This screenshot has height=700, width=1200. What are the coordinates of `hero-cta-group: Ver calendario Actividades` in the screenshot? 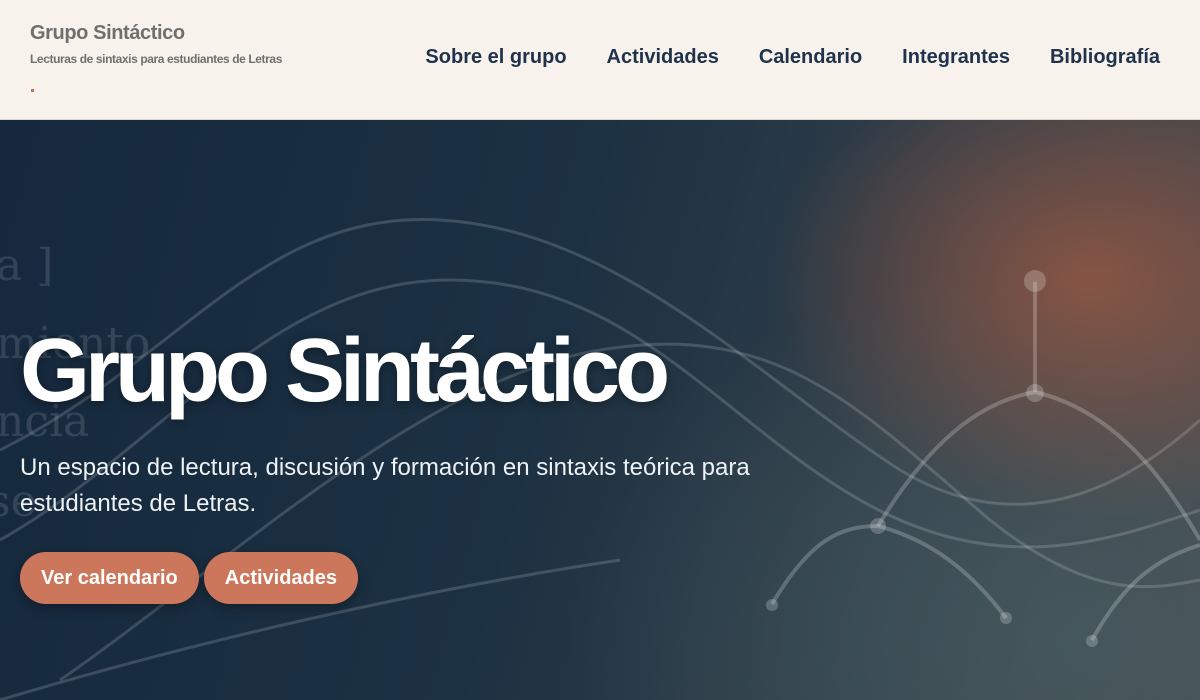 It's located at (189, 578).